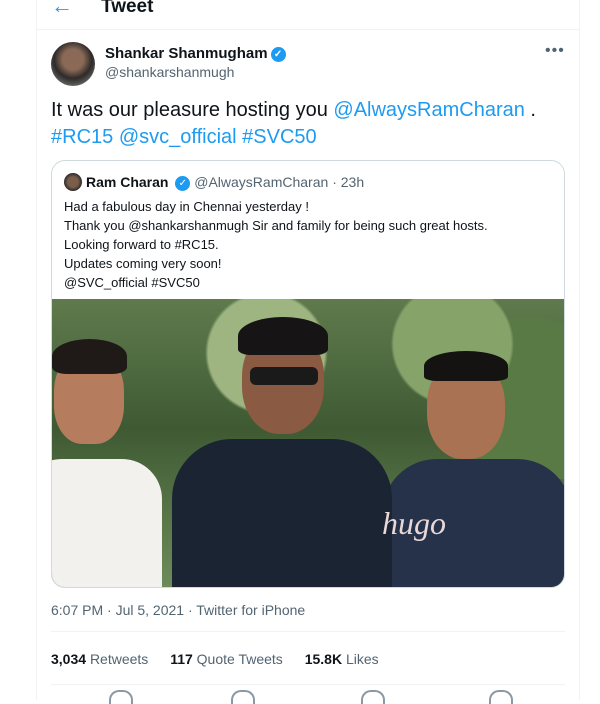  I want to click on person-left-hair, so click(89, 356).